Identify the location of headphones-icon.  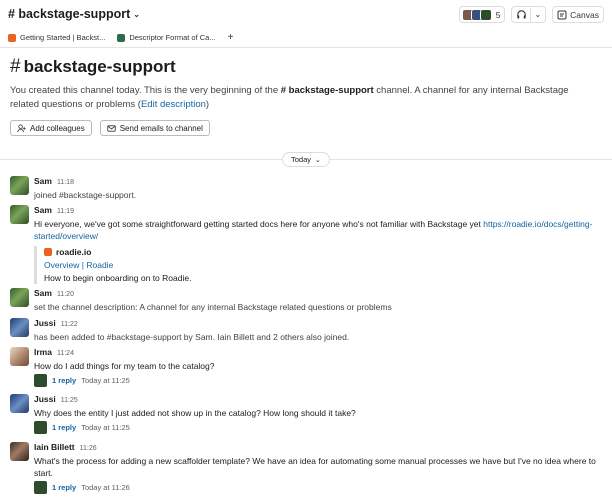
(522, 14).